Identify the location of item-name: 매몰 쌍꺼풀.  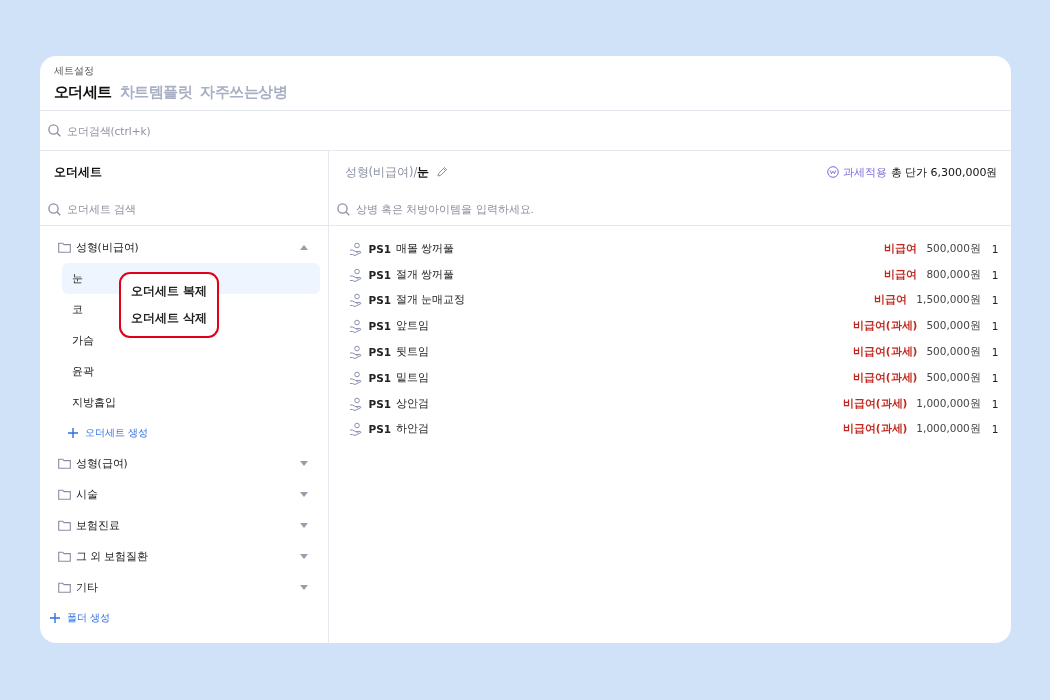
(426, 248).